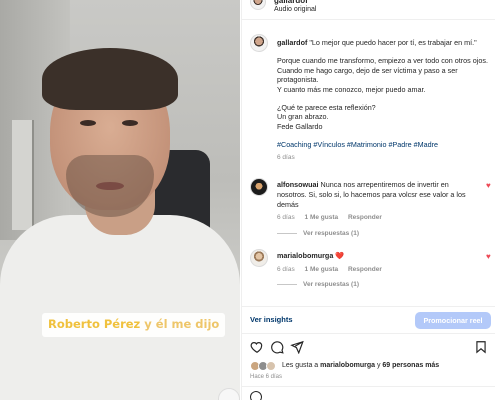 The height and width of the screenshot is (400, 495). Describe the element at coordinates (326, 108) in the screenshot. I see `caption-paragraph: ¿Qué te parece esta reflexión?` at that location.